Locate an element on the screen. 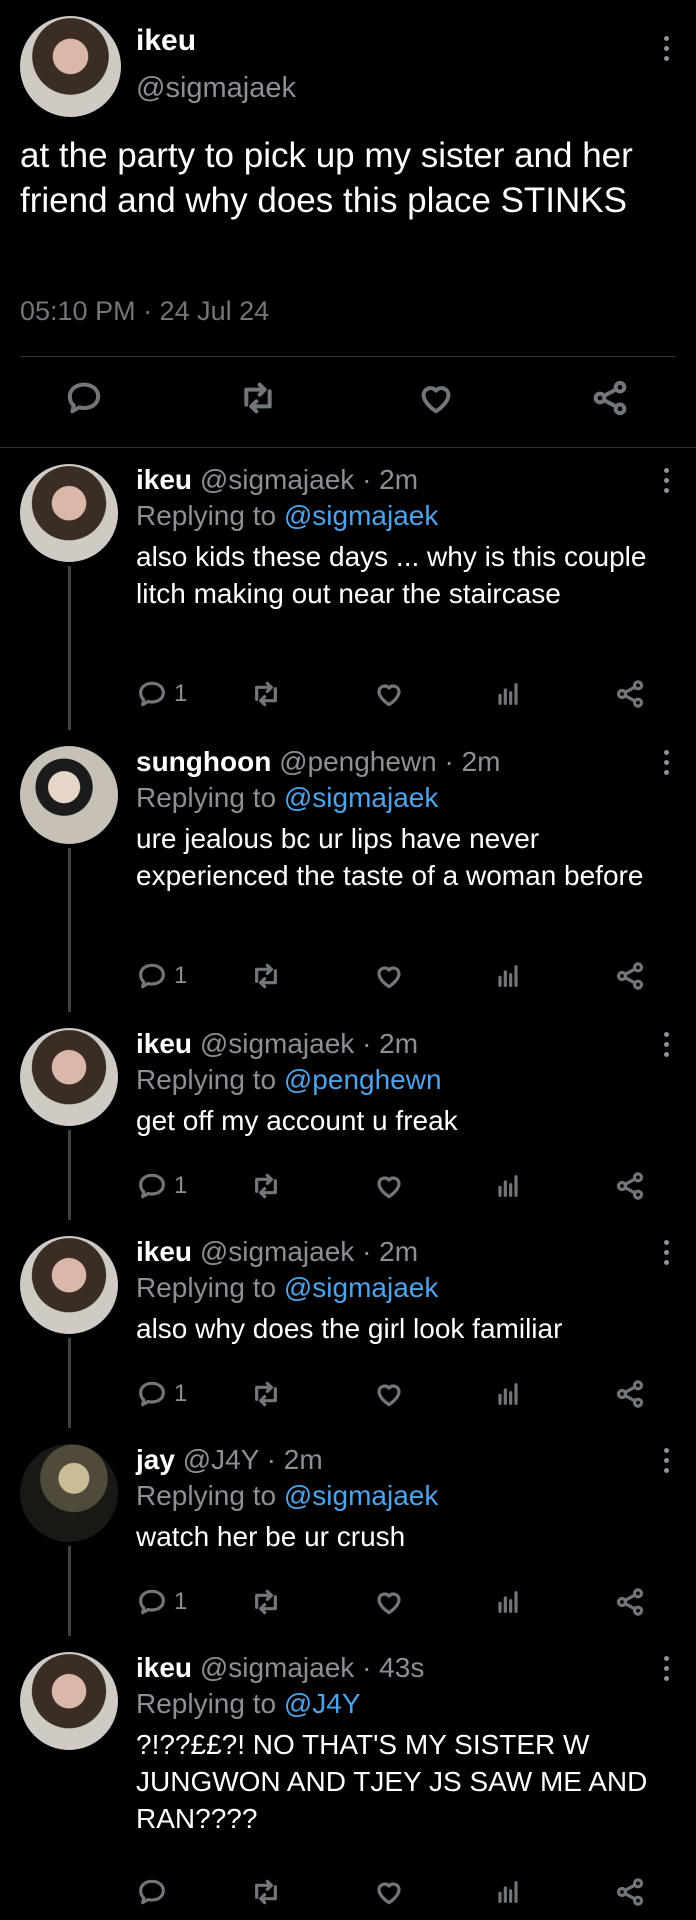 This screenshot has height=1920, width=696. mention-link: @J4Y is located at coordinates (322, 1703).